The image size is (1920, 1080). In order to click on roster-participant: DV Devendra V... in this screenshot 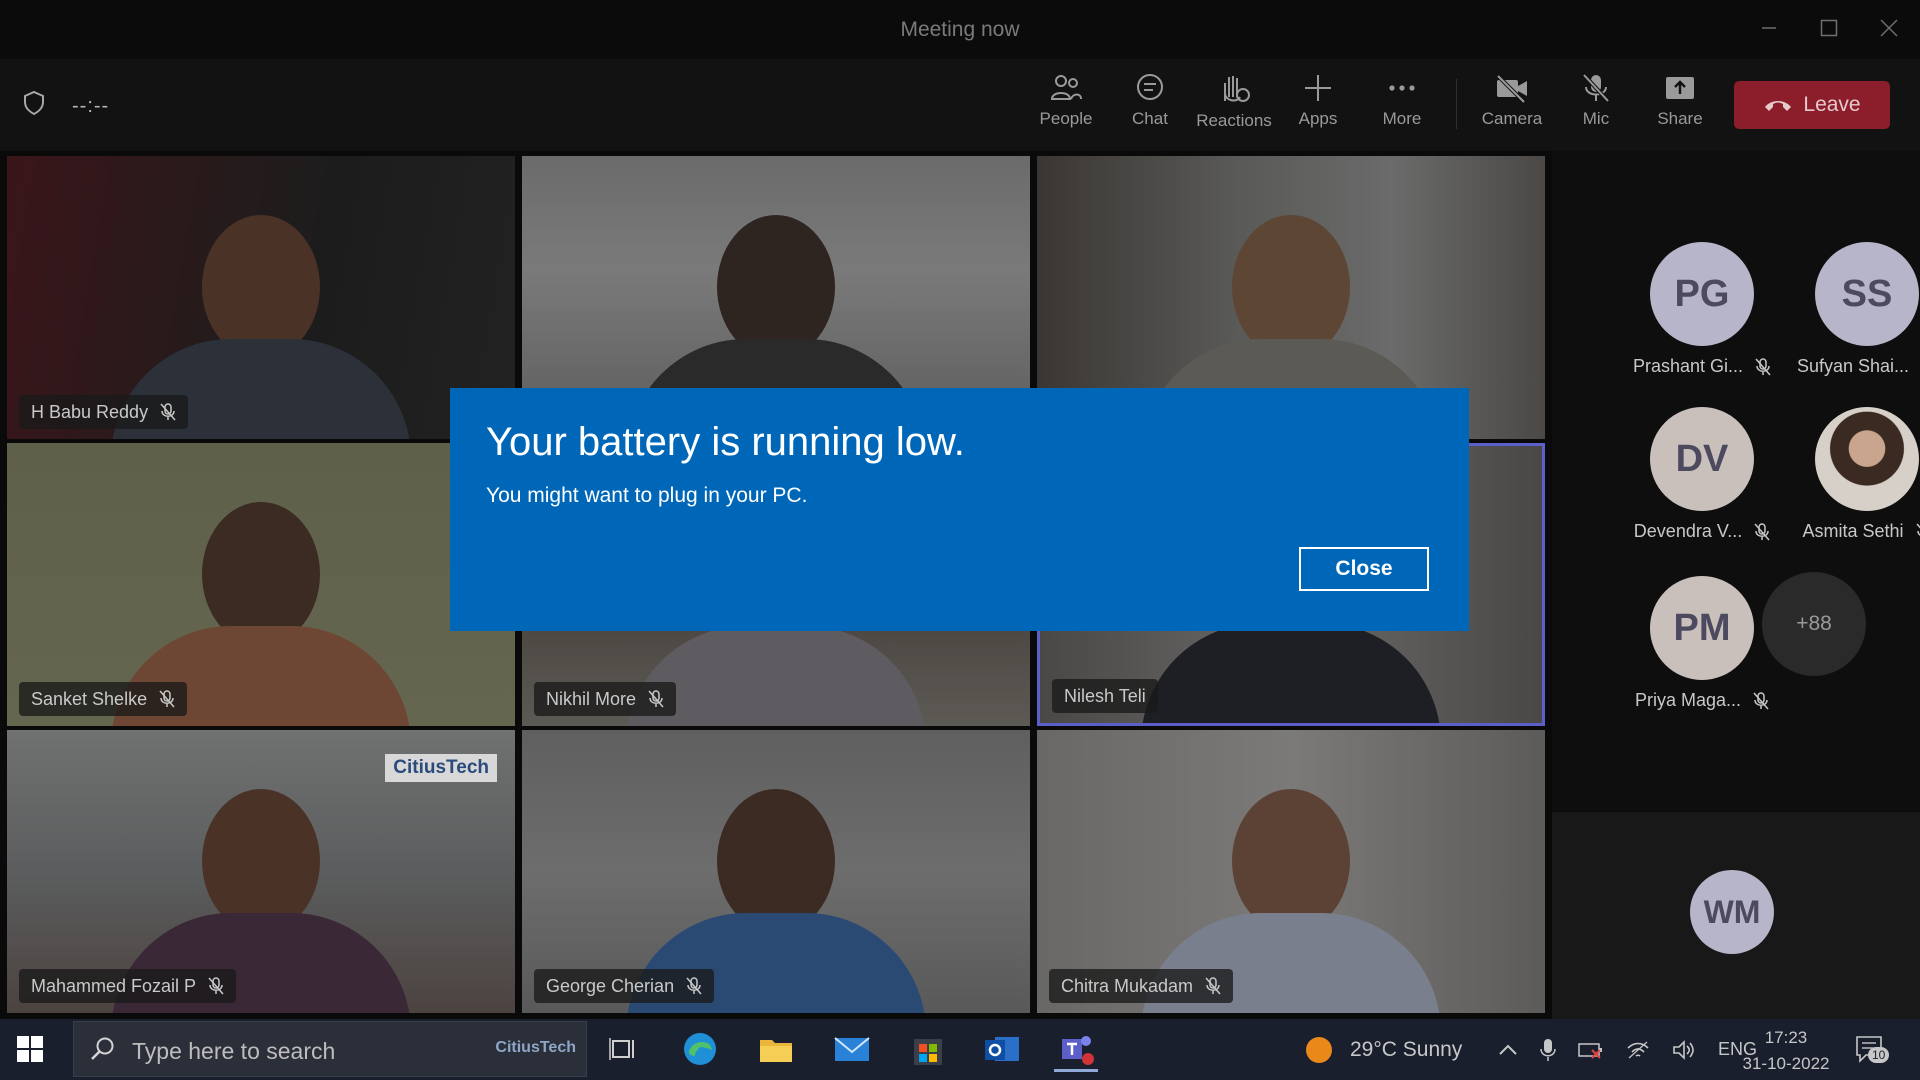, I will do `click(1702, 474)`.